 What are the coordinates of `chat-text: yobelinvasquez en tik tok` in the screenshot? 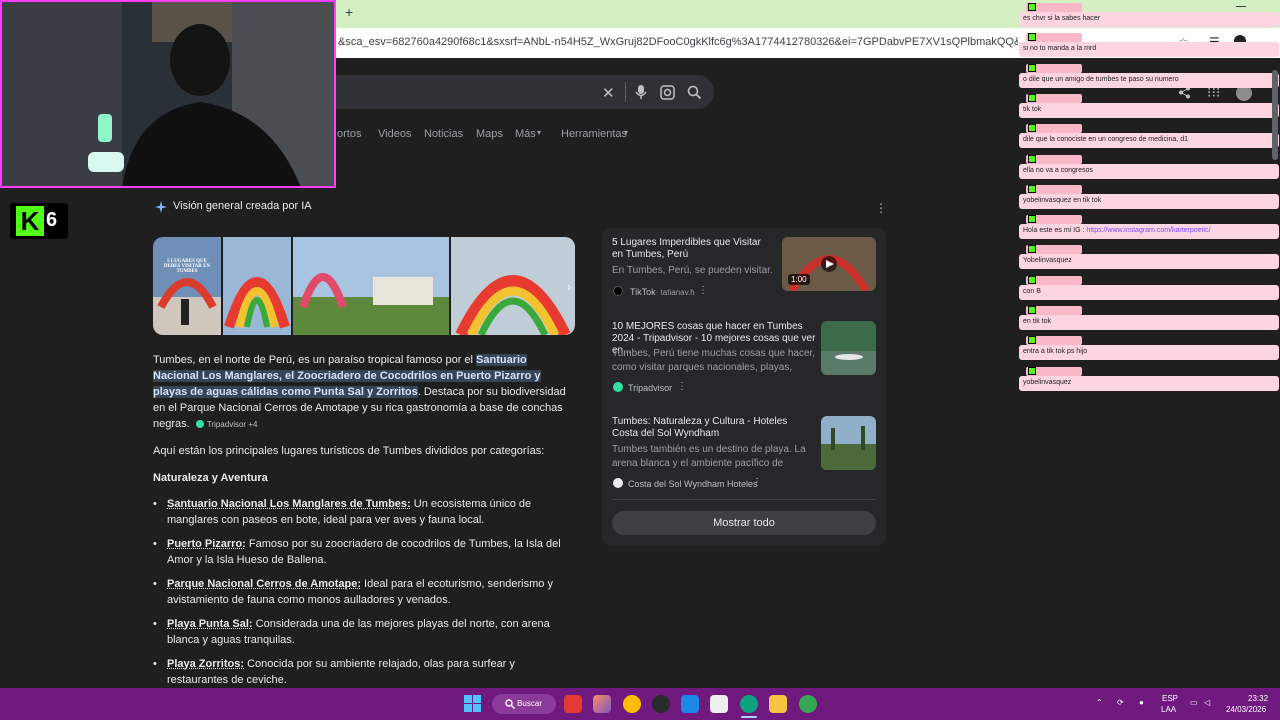 It's located at (1062, 200).